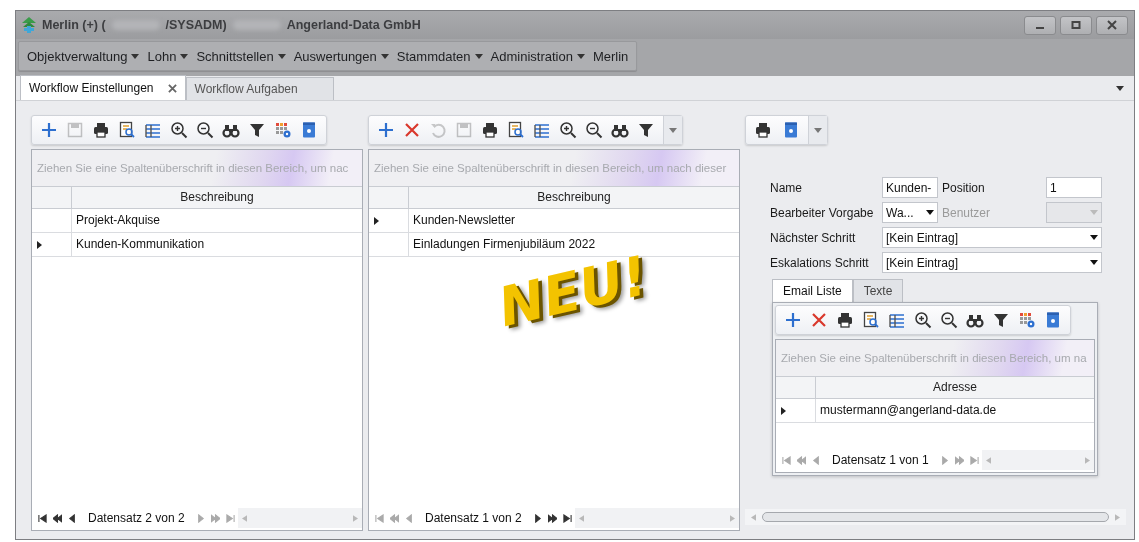 The image size is (1139, 542). Describe the element at coordinates (1074, 187) in the screenshot. I see `position-field: 1` at that location.